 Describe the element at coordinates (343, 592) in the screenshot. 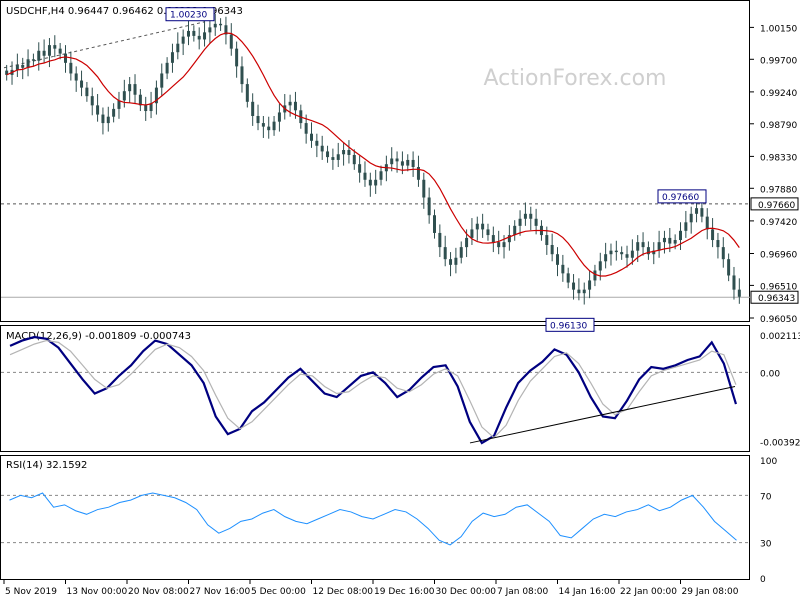

I see `time-tick-label: 12 Dec 08:00` at that location.